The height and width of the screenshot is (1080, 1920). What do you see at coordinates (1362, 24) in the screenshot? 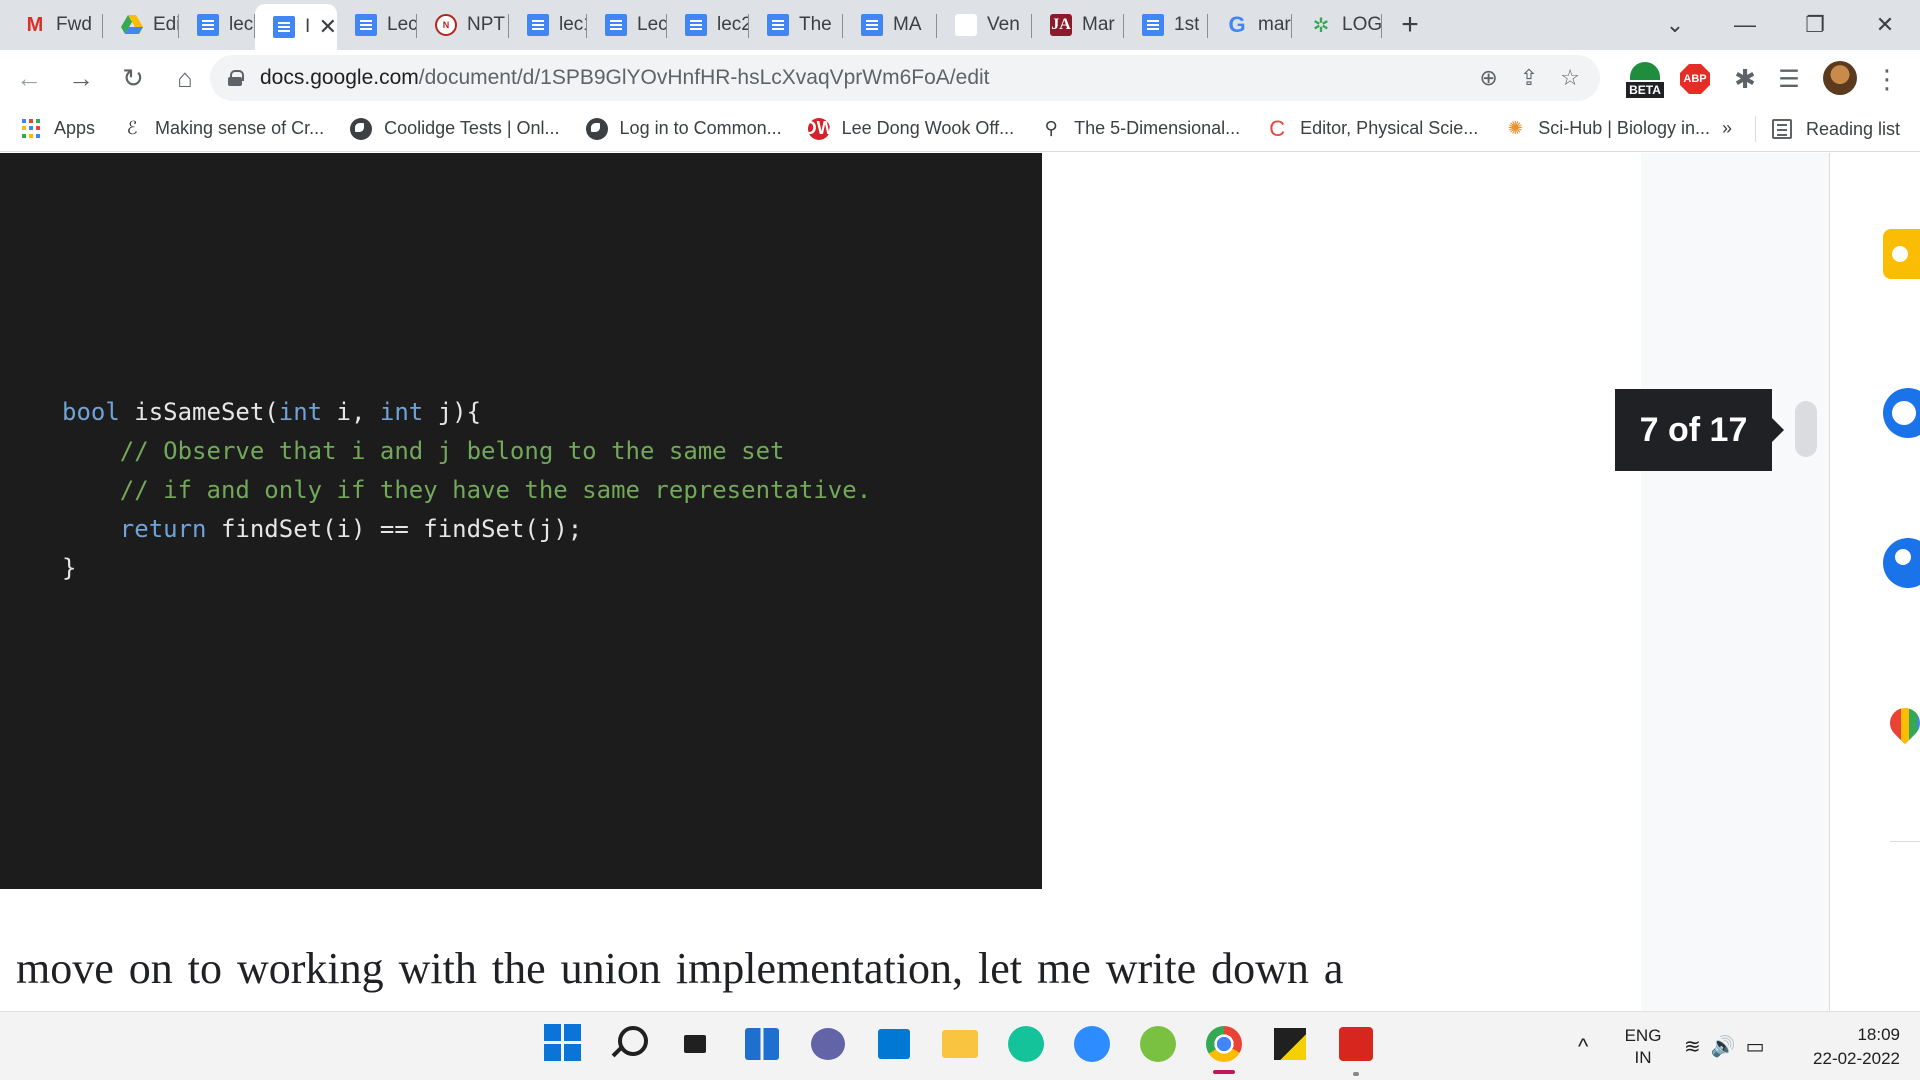
I see `tab-label: LOG` at bounding box center [1362, 24].